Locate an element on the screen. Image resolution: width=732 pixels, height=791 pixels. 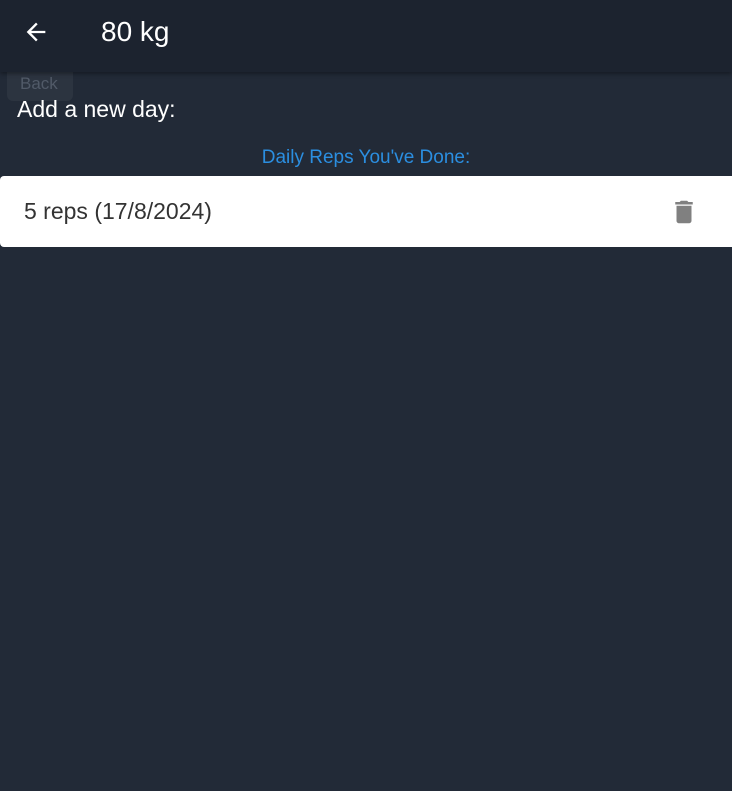
list-item: 5 reps (17/8/2024) is located at coordinates (366, 211).